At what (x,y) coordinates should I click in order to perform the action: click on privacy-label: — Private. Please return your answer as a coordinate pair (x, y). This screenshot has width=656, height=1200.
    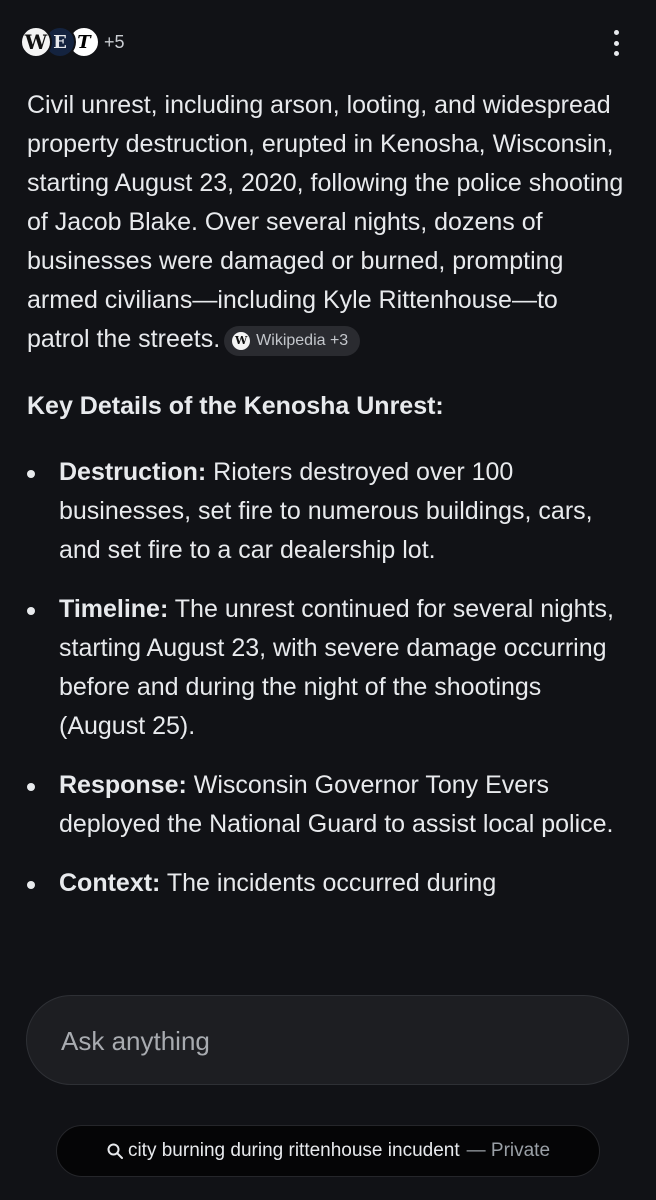
    Looking at the image, I should click on (508, 1151).